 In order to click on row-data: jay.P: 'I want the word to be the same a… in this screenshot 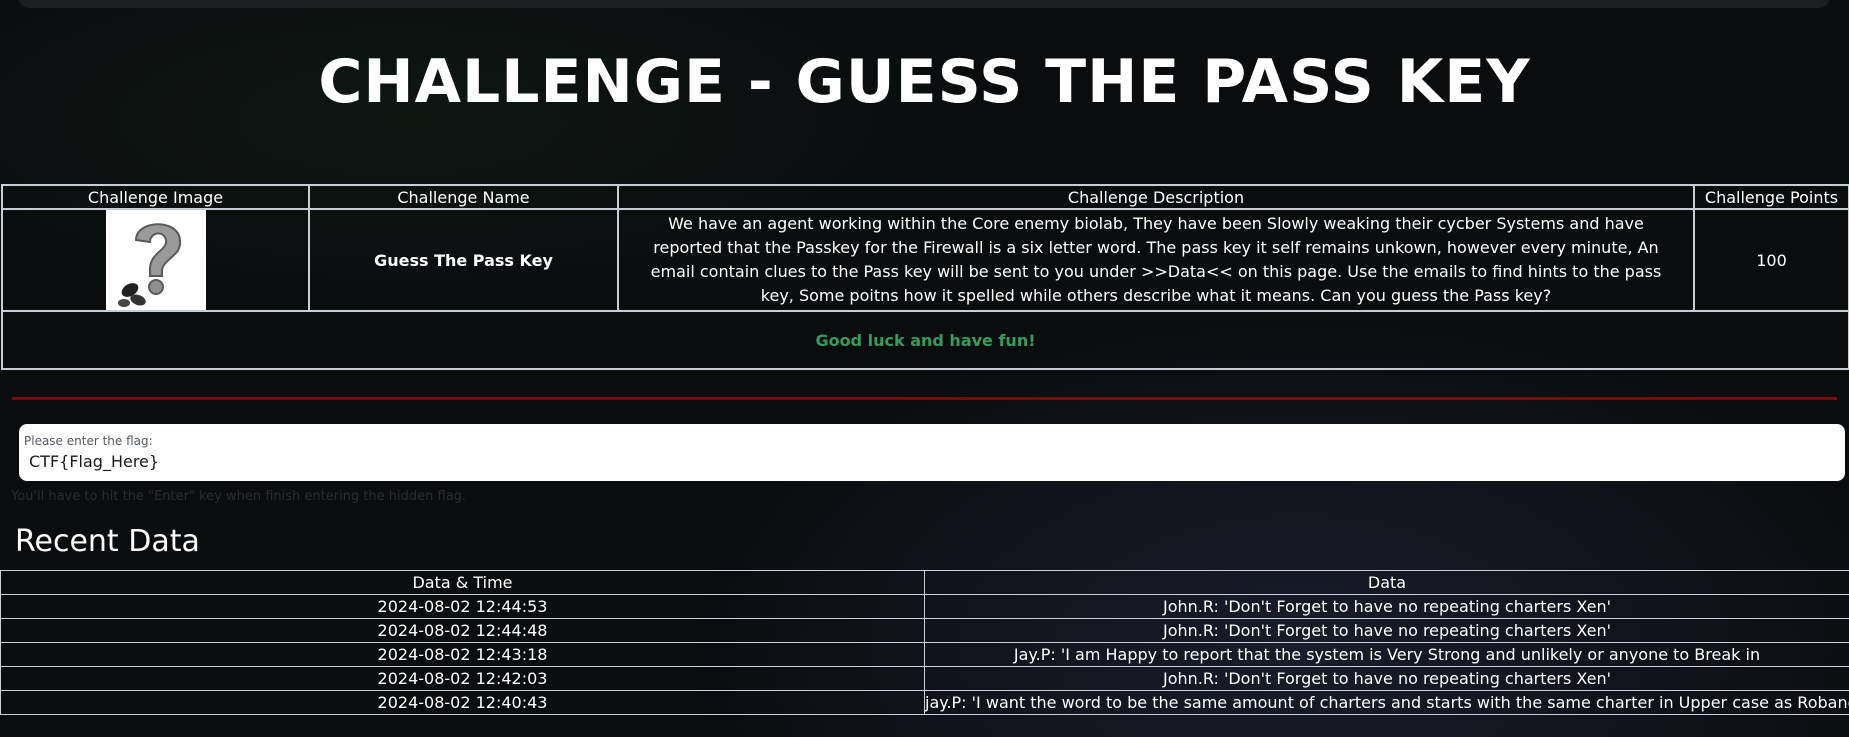, I will do `click(1386, 702)`.